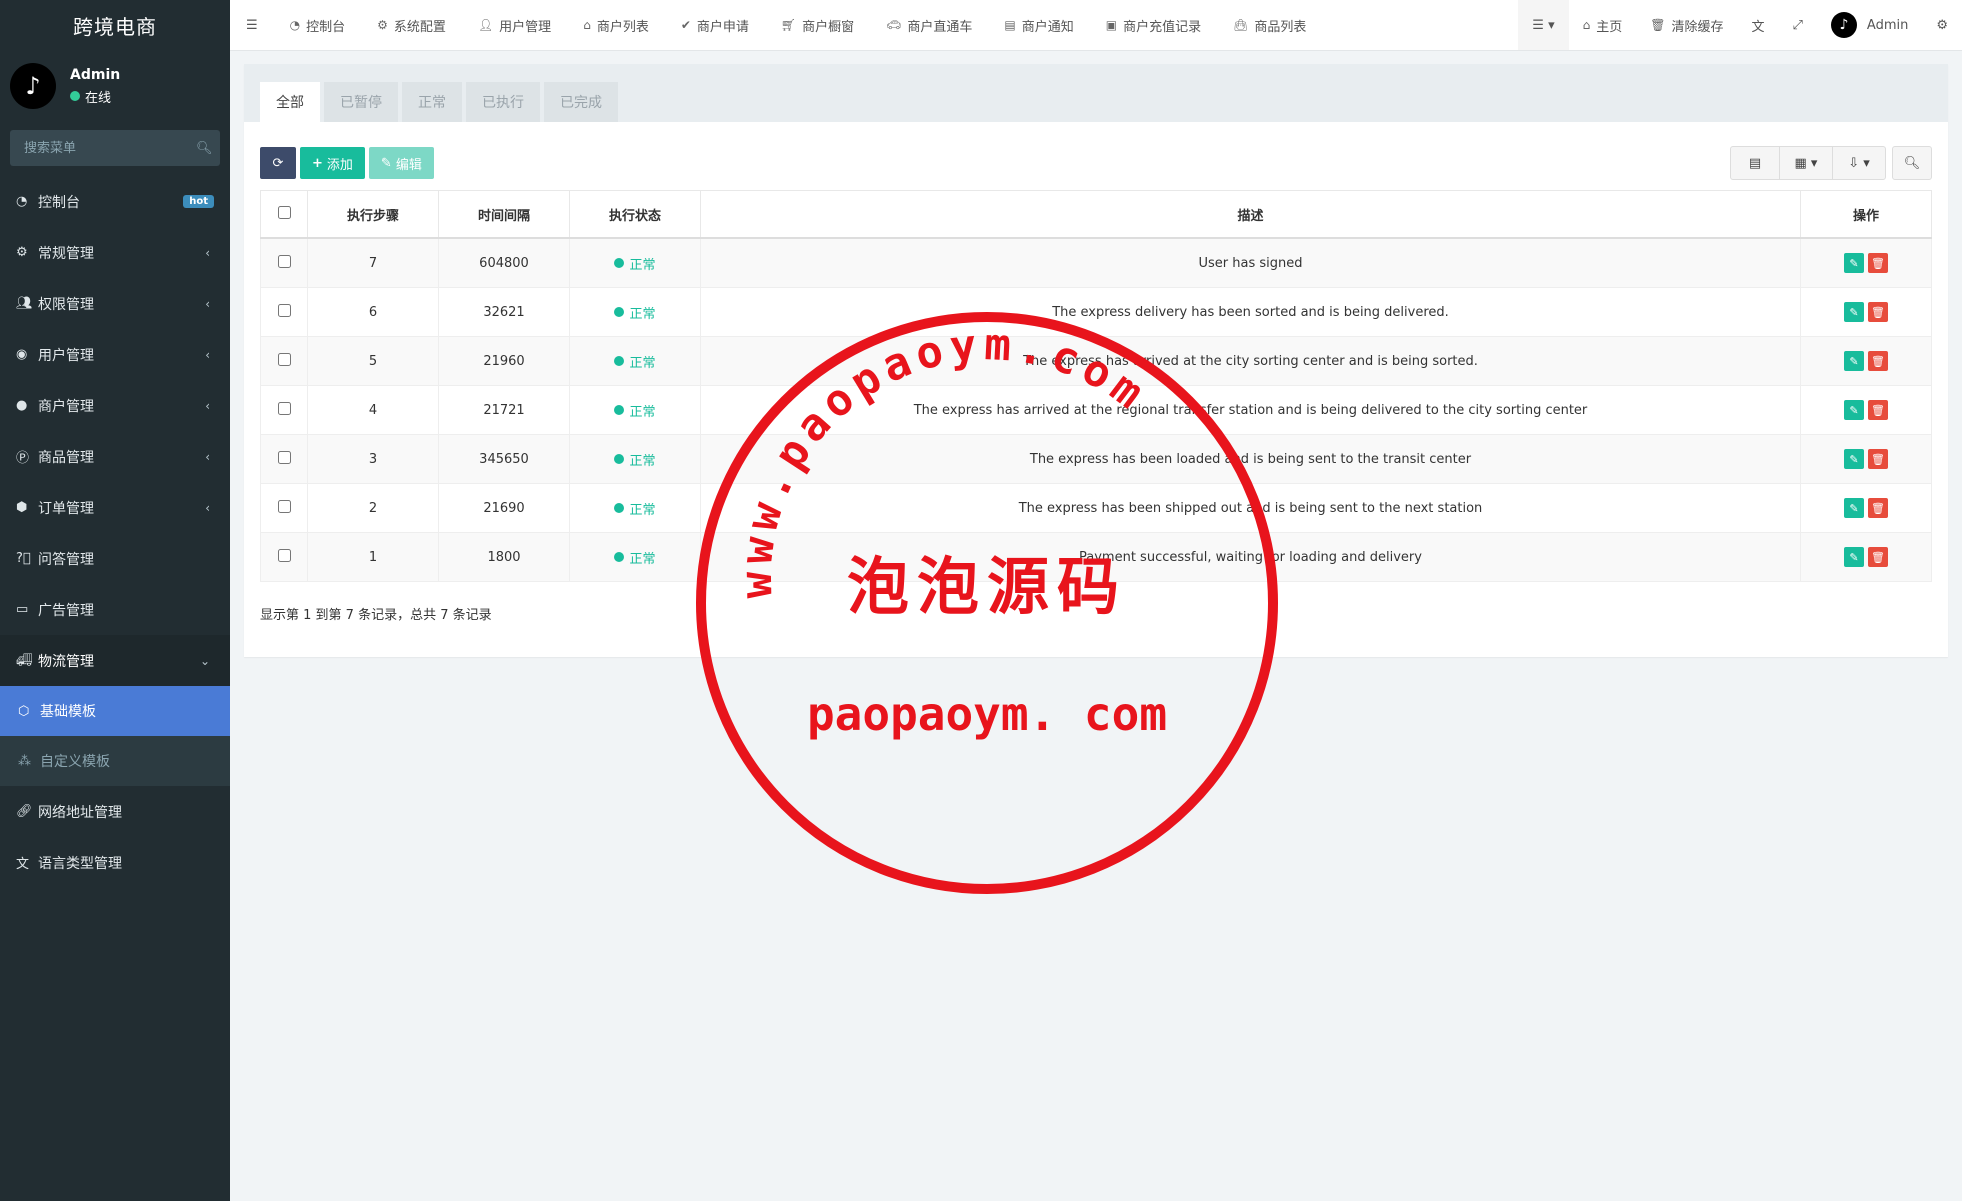  Describe the element at coordinates (504, 214) in the screenshot. I see `header-interval: 时间间隔` at that location.